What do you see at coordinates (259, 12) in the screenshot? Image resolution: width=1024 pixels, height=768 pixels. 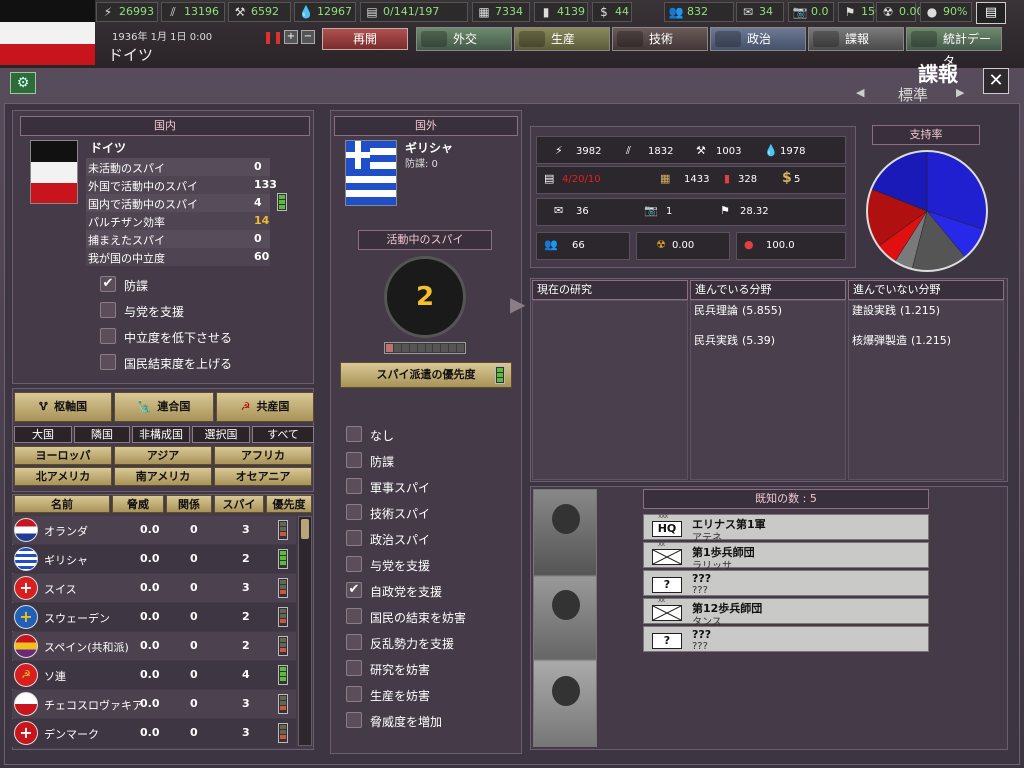 I see `resource-rare-materials: ⚒ 6592` at bounding box center [259, 12].